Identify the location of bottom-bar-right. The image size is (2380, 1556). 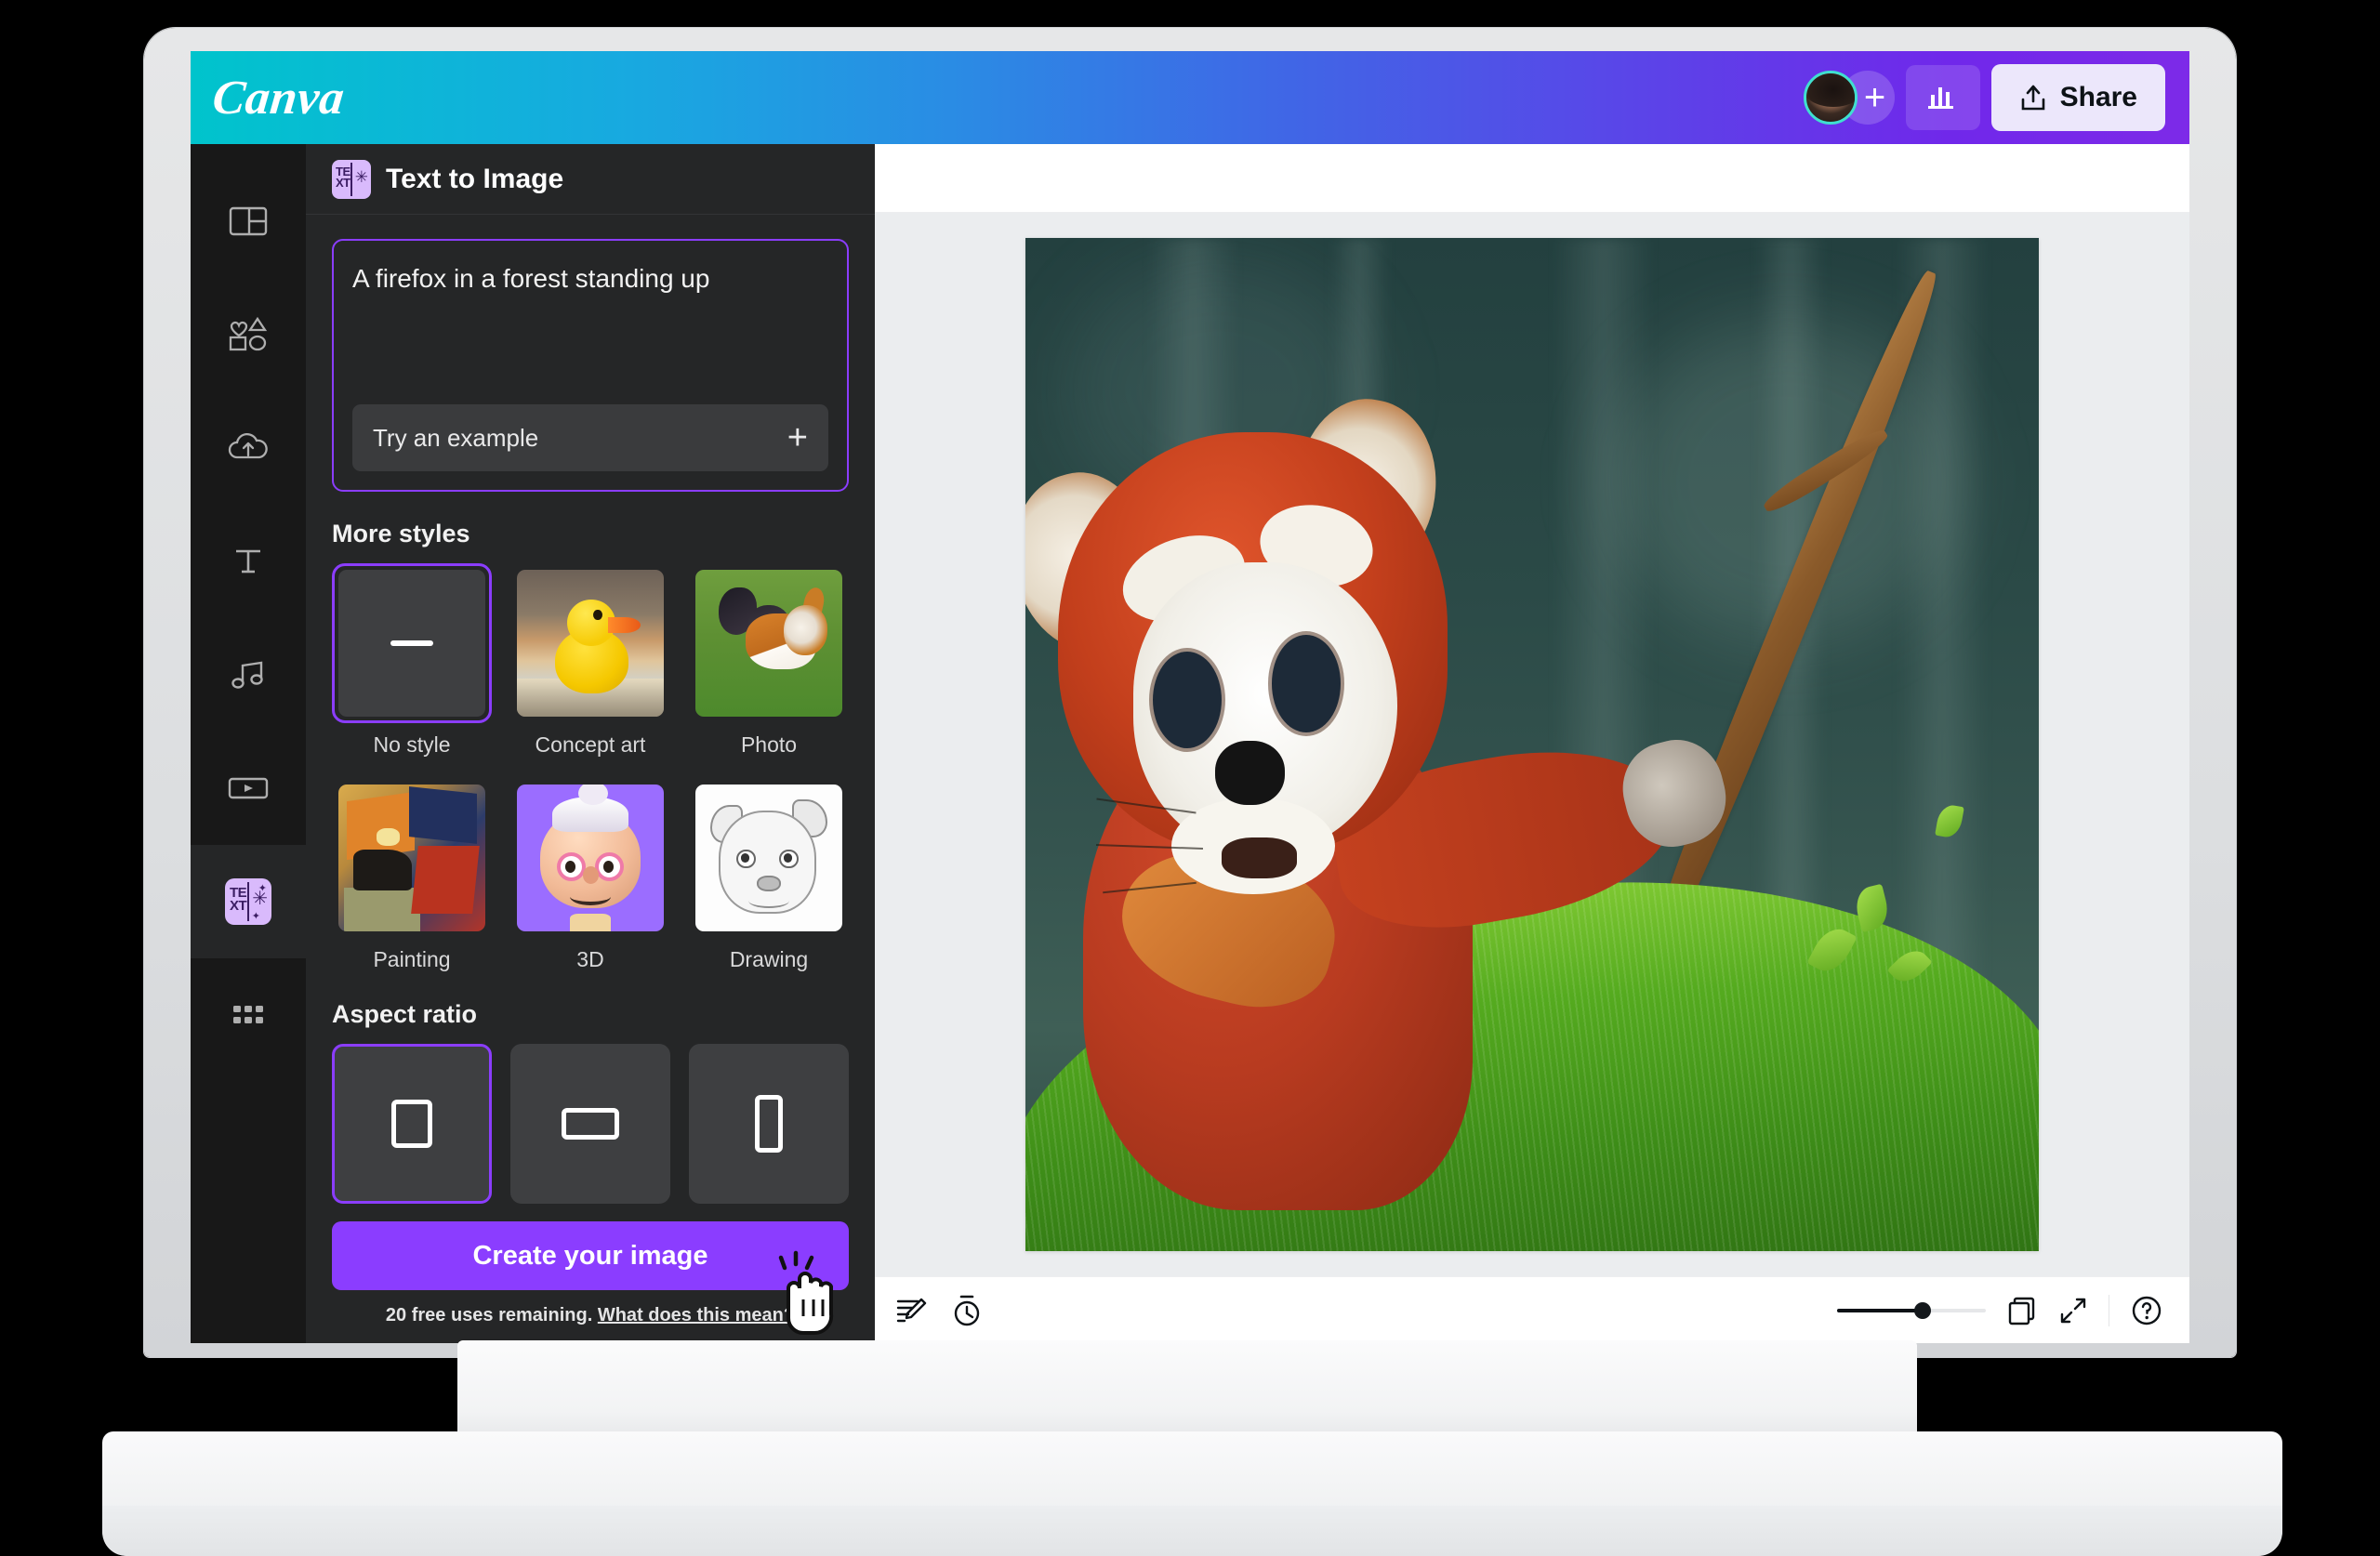
(2000, 1310).